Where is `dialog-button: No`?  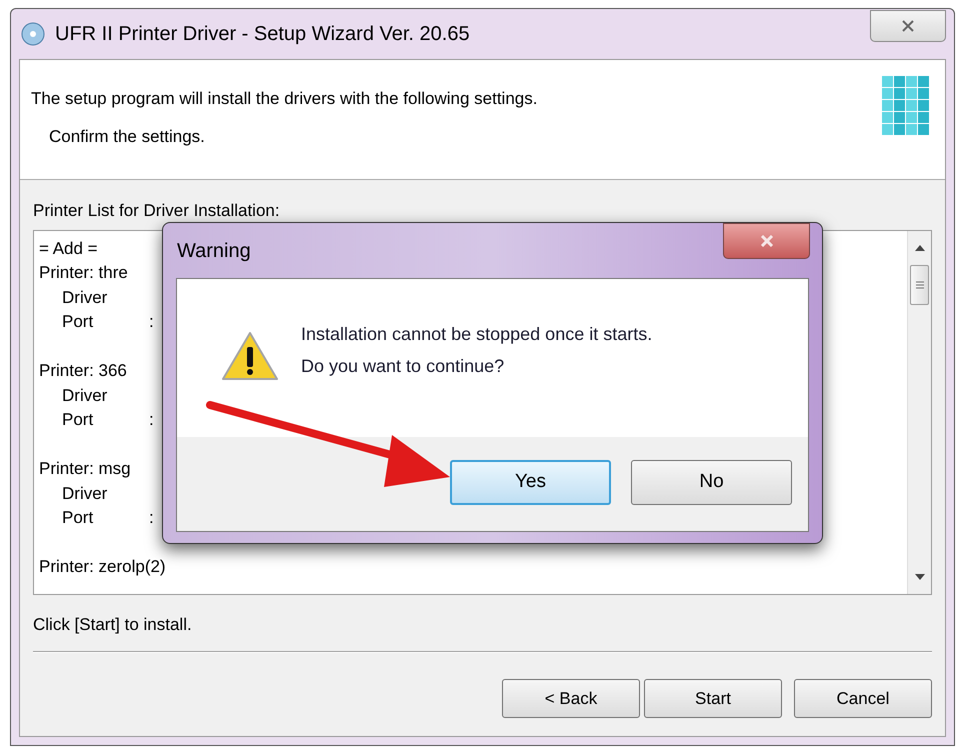
dialog-button: No is located at coordinates (711, 482).